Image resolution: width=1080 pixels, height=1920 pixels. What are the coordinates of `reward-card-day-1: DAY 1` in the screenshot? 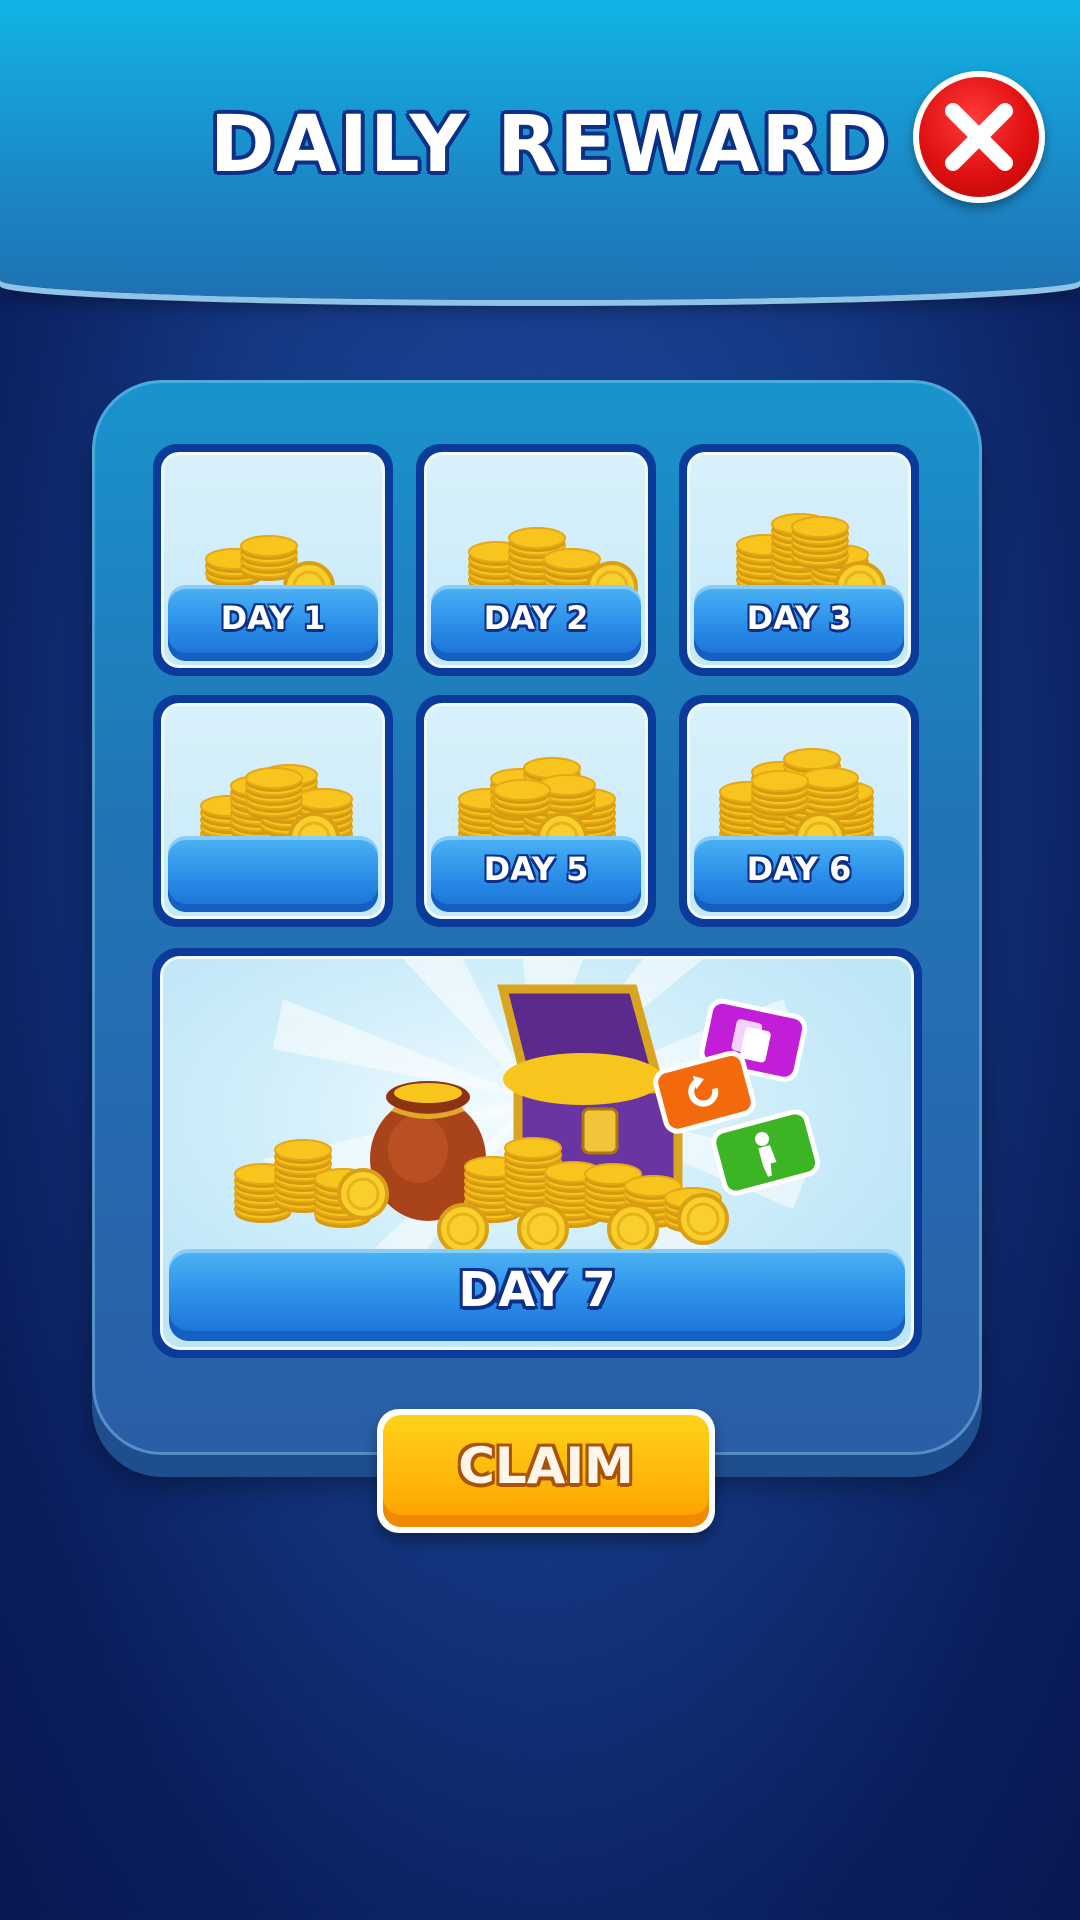 It's located at (273, 560).